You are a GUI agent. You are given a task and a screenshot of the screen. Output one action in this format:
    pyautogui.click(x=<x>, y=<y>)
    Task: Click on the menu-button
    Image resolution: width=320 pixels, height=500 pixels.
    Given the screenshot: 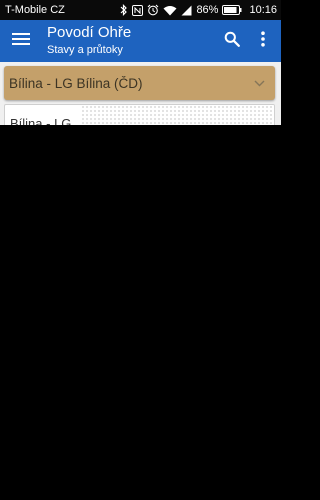 What is the action you would take?
    pyautogui.click(x=21, y=41)
    